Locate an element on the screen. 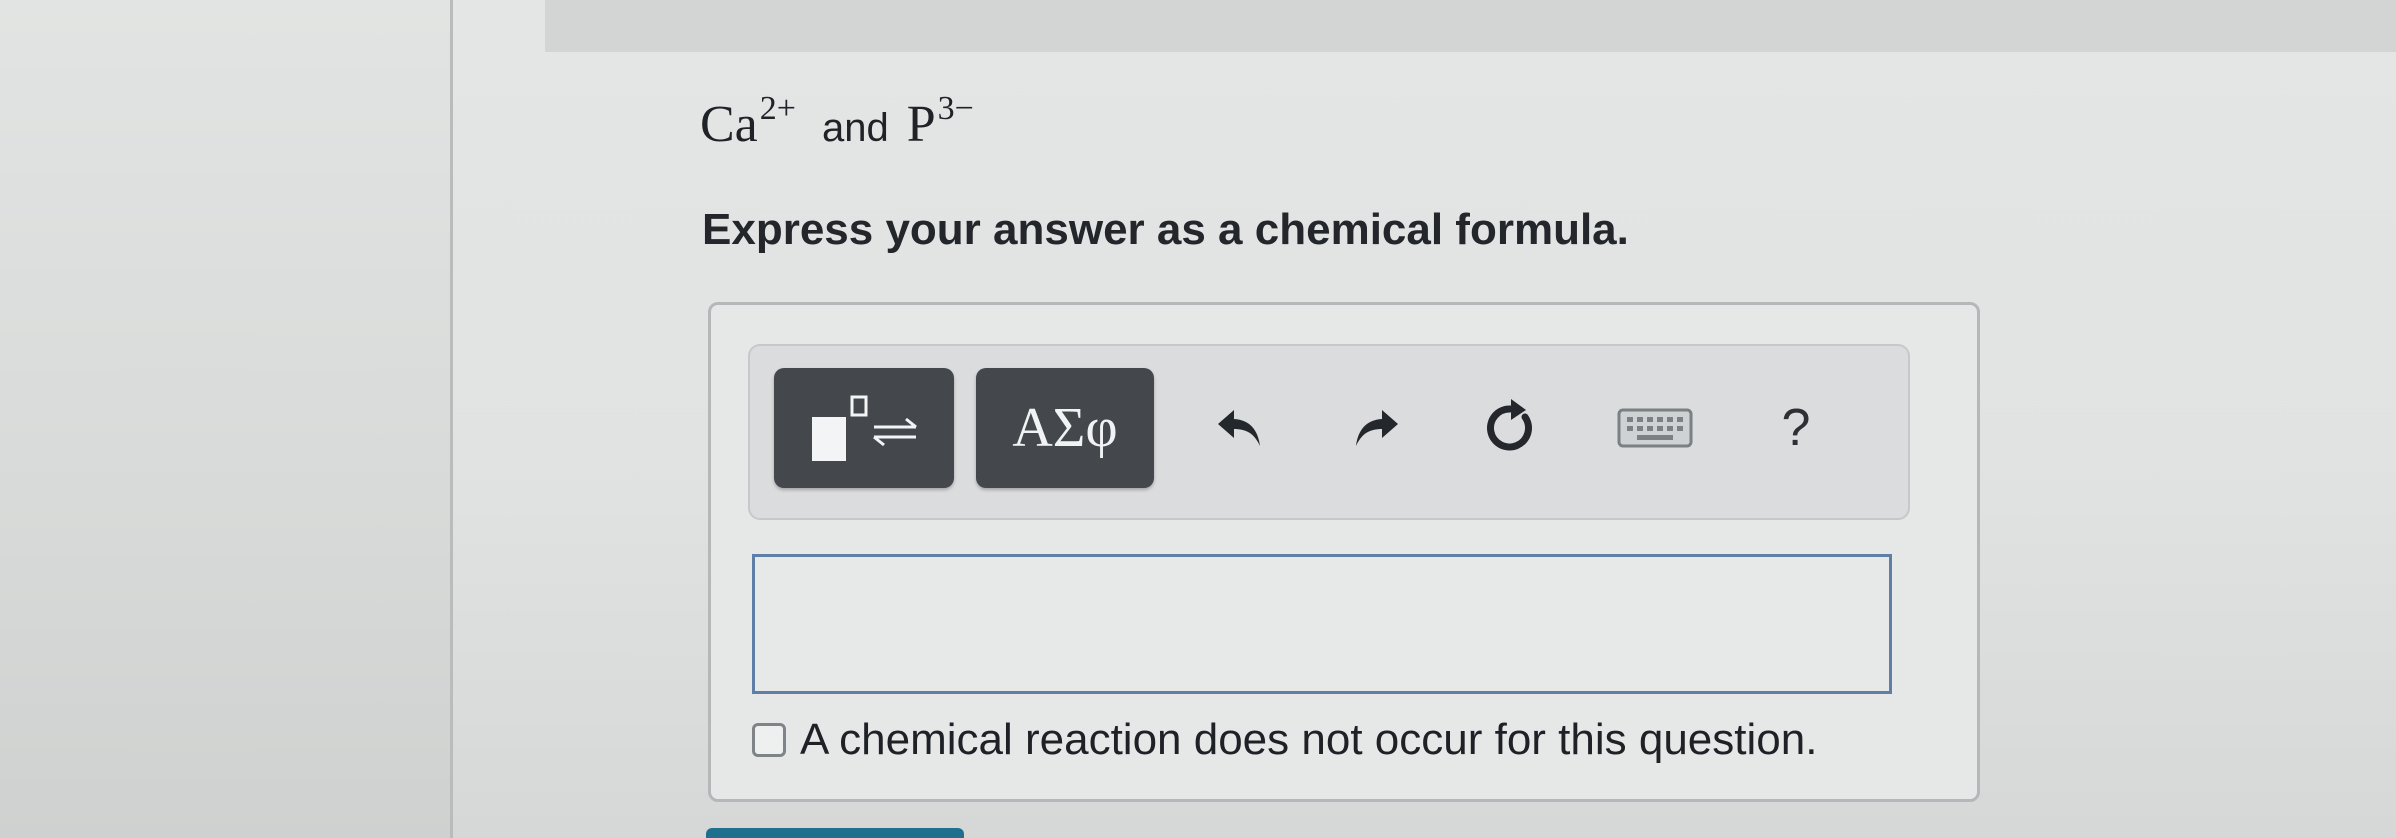 The image size is (2396, 838). reset-button is located at coordinates (1510, 428).